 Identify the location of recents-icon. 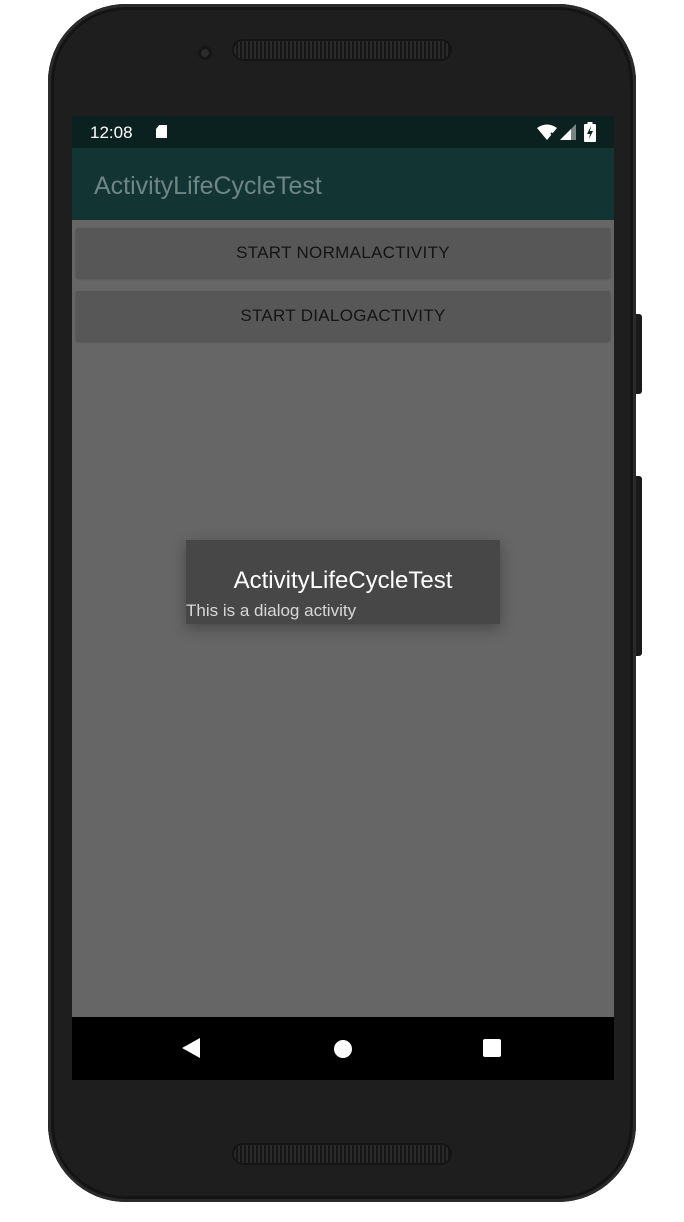
(492, 1048).